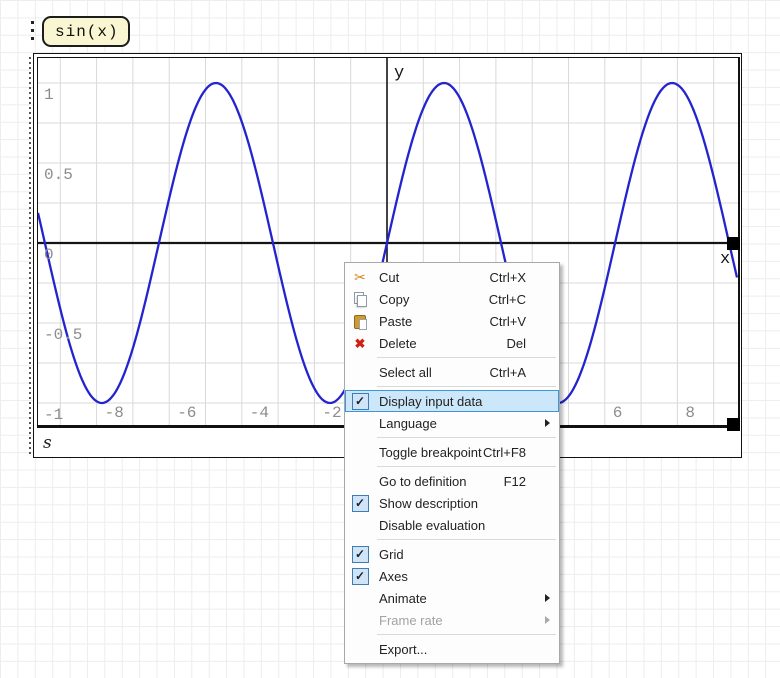 Image resolution: width=780 pixels, height=678 pixels. What do you see at coordinates (725, 259) in the screenshot?
I see `x-axis-label: x` at bounding box center [725, 259].